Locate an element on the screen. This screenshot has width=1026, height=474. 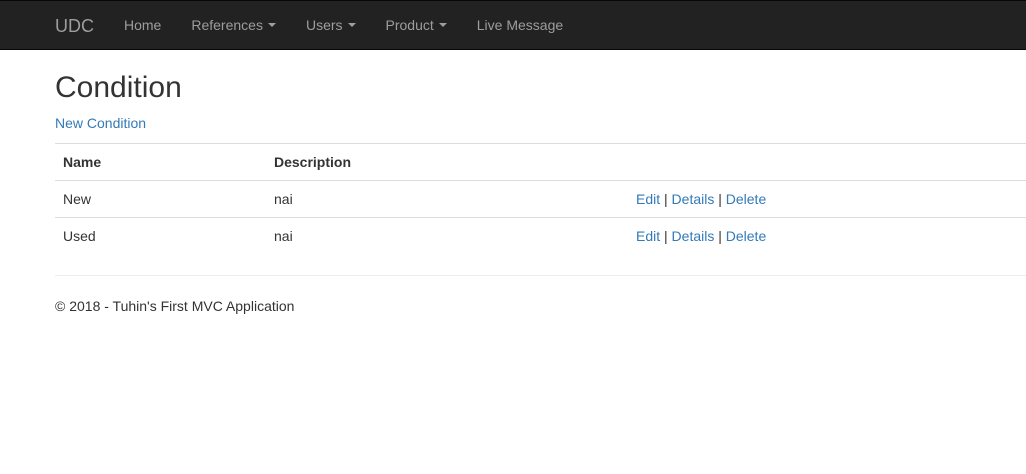
table-header-row: Name Description is located at coordinates (540, 162).